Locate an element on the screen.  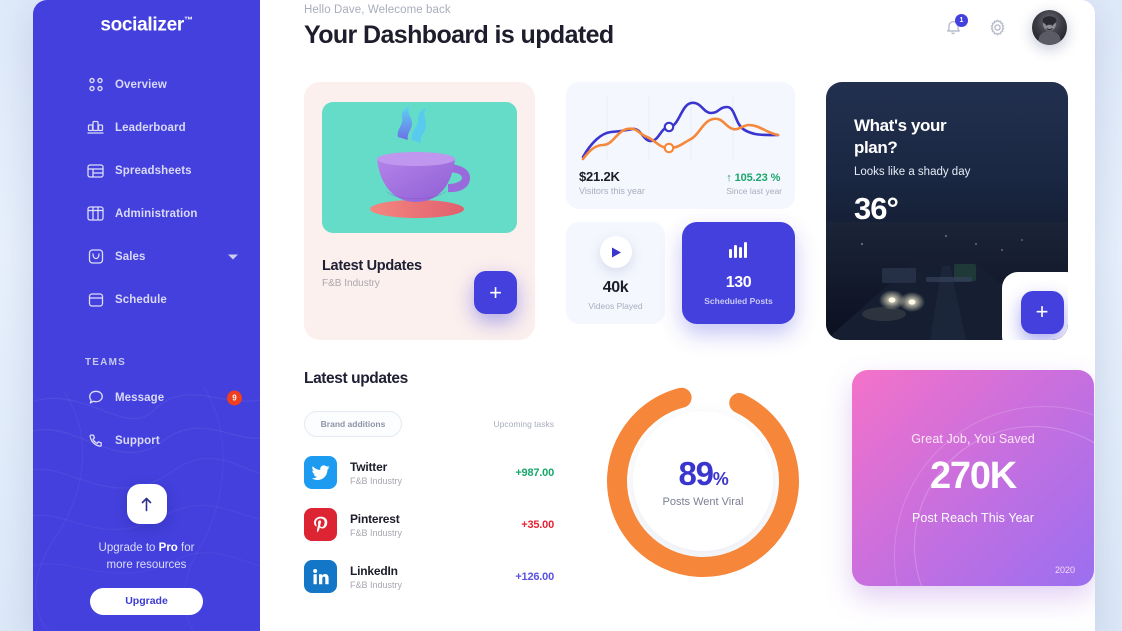
sidebar-item-schedule: Schedule is located at coordinates (146, 299).